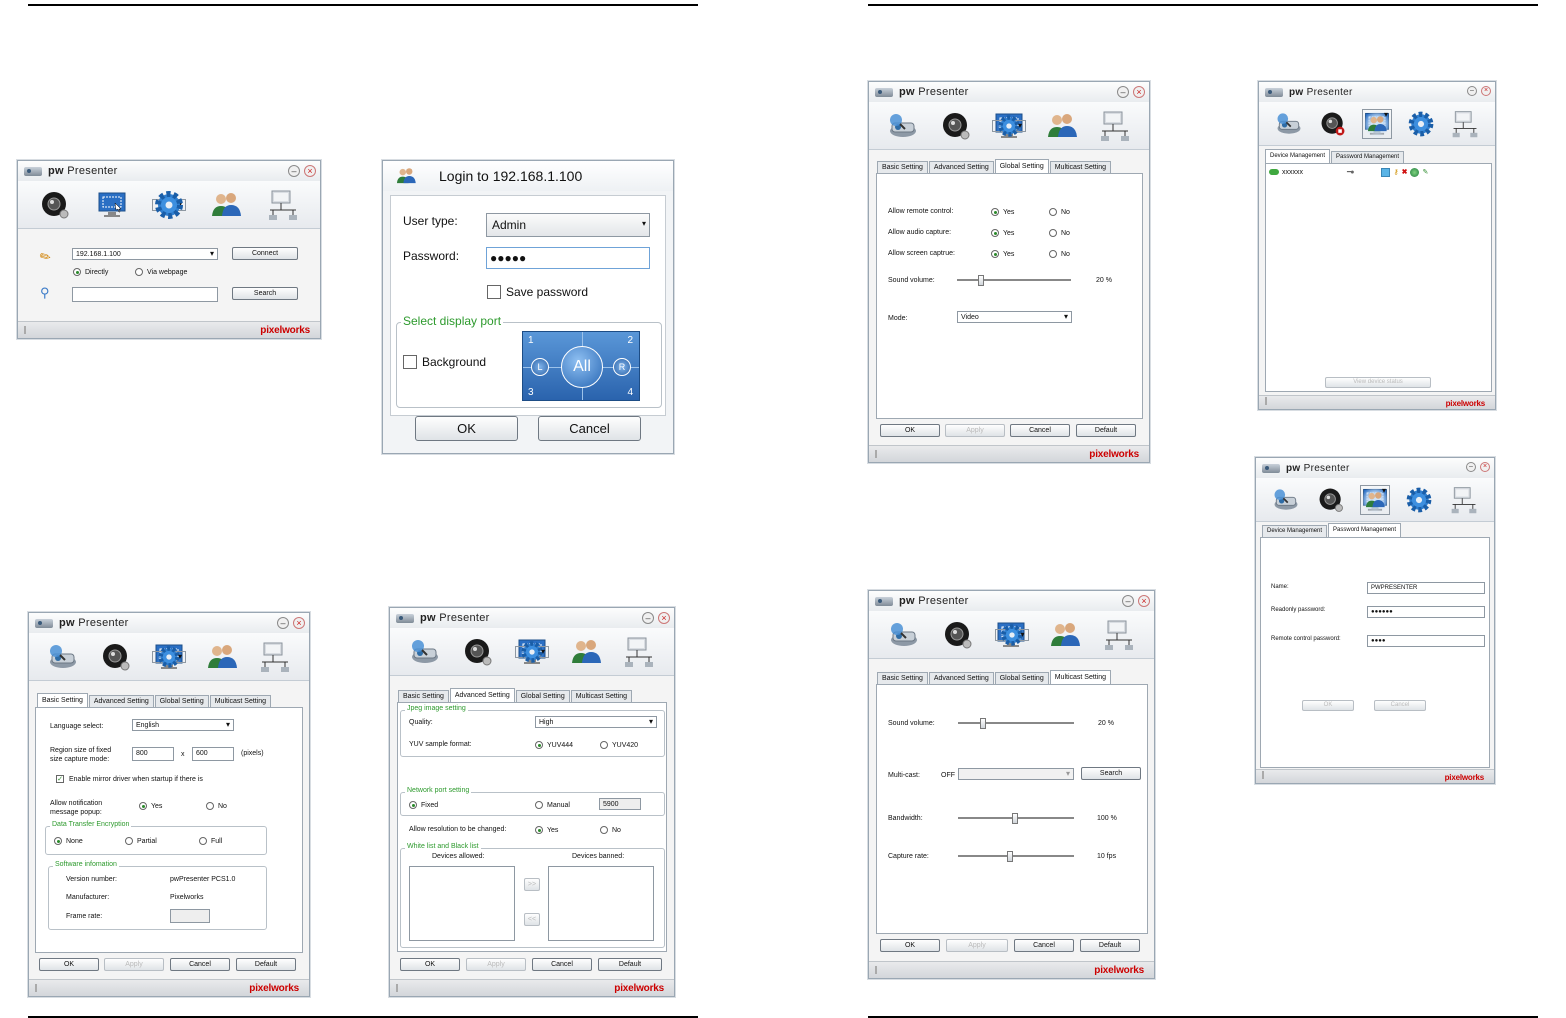  Describe the element at coordinates (153, 754) in the screenshot. I see `region-width-input: 800` at that location.